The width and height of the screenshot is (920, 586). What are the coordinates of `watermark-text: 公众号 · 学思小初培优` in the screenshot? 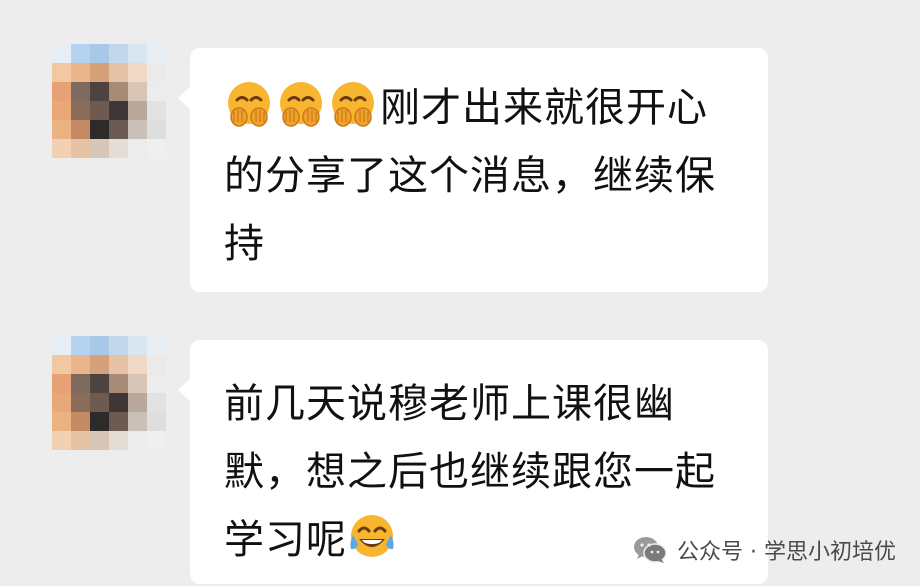 It's located at (786, 552).